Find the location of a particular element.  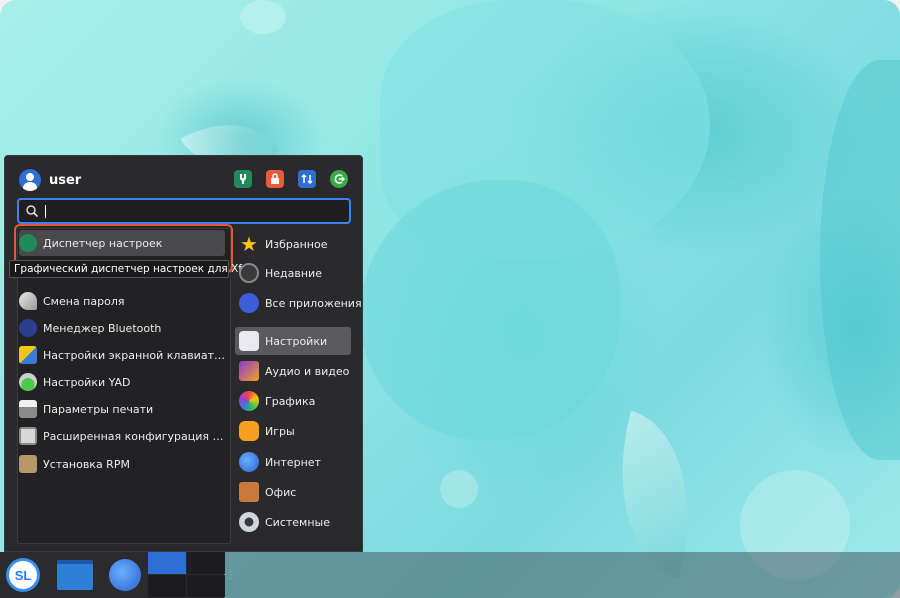

taskbar: SL ⋮ is located at coordinates (450, 575).